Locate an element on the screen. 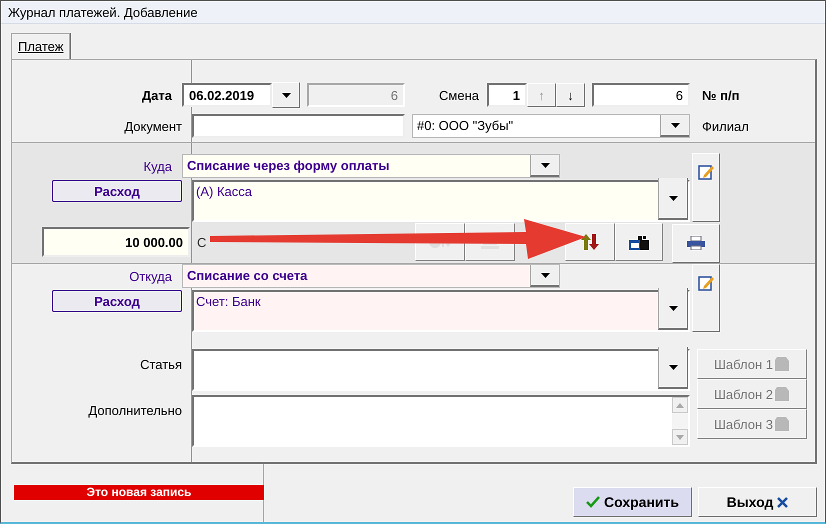 This screenshot has height=524, width=826. printer-icon is located at coordinates (696, 243).